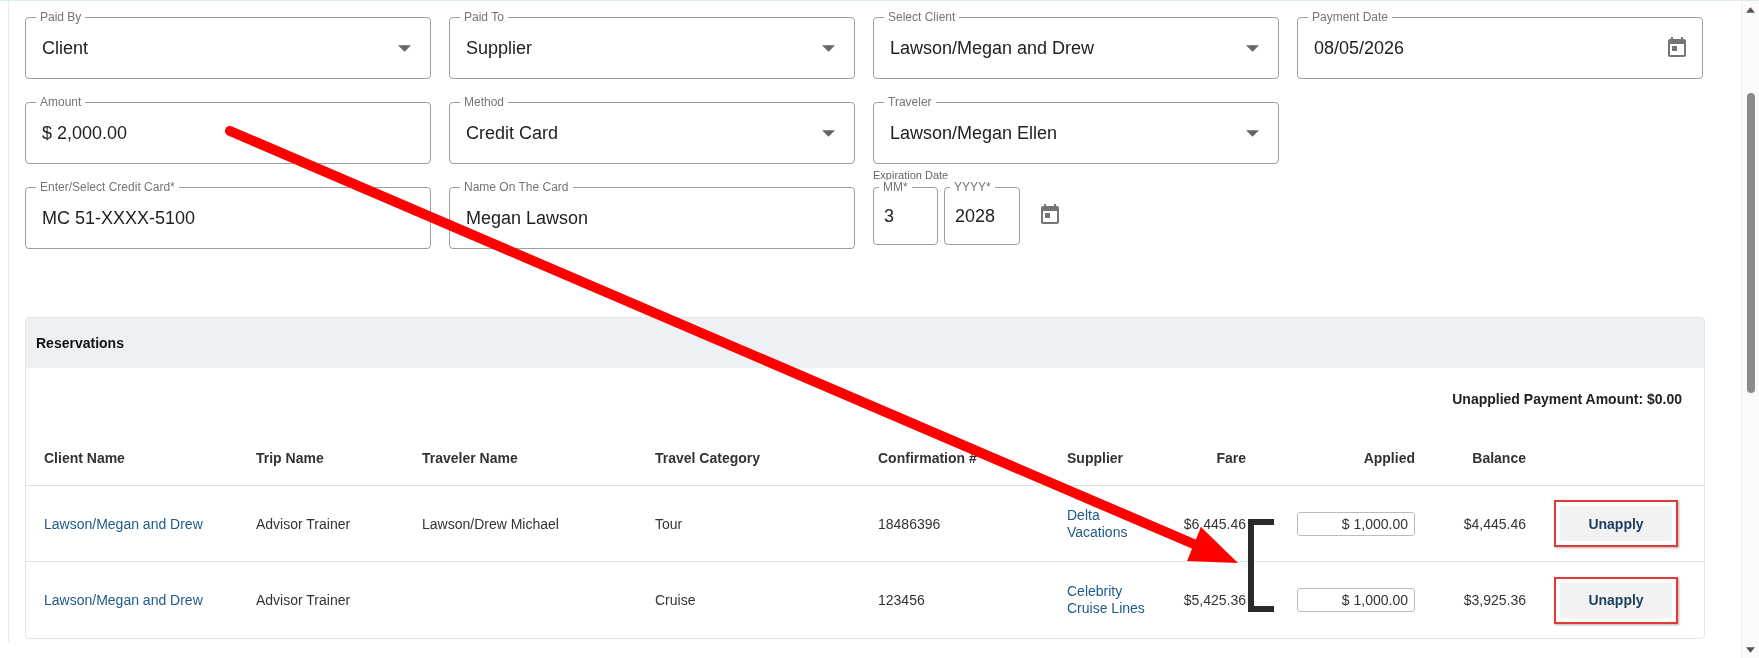  What do you see at coordinates (85, 458) in the screenshot?
I see `column-header: Client Name` at bounding box center [85, 458].